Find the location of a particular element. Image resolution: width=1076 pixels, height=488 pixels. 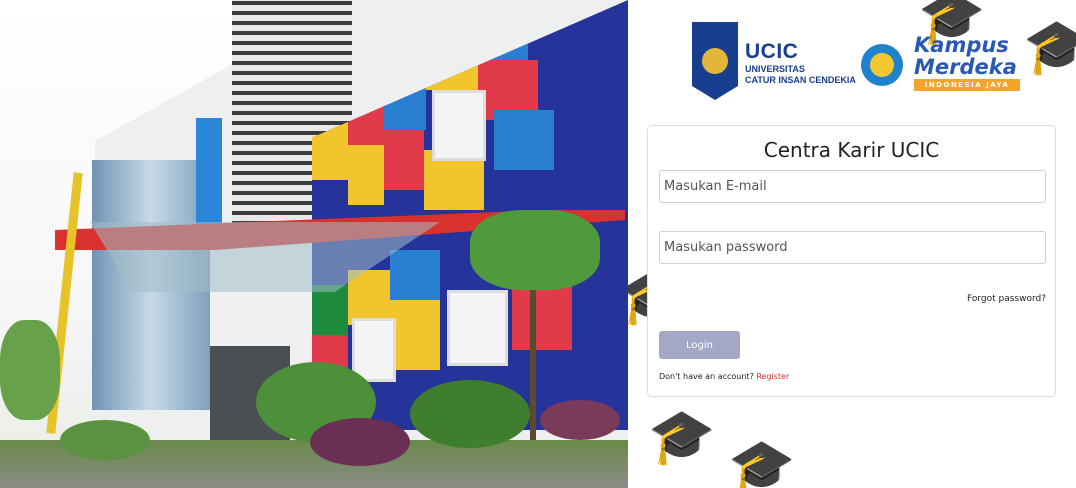

no-account-text: Don't have an account? is located at coordinates (706, 376).